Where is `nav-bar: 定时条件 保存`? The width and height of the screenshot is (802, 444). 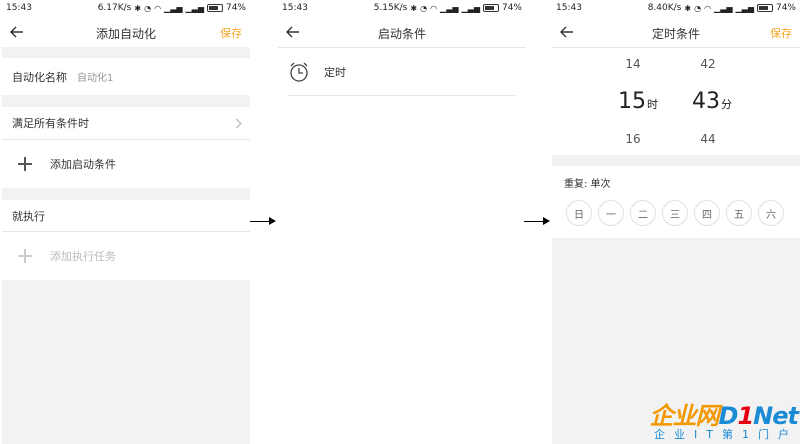 nav-bar: 定时条件 保存 is located at coordinates (676, 32).